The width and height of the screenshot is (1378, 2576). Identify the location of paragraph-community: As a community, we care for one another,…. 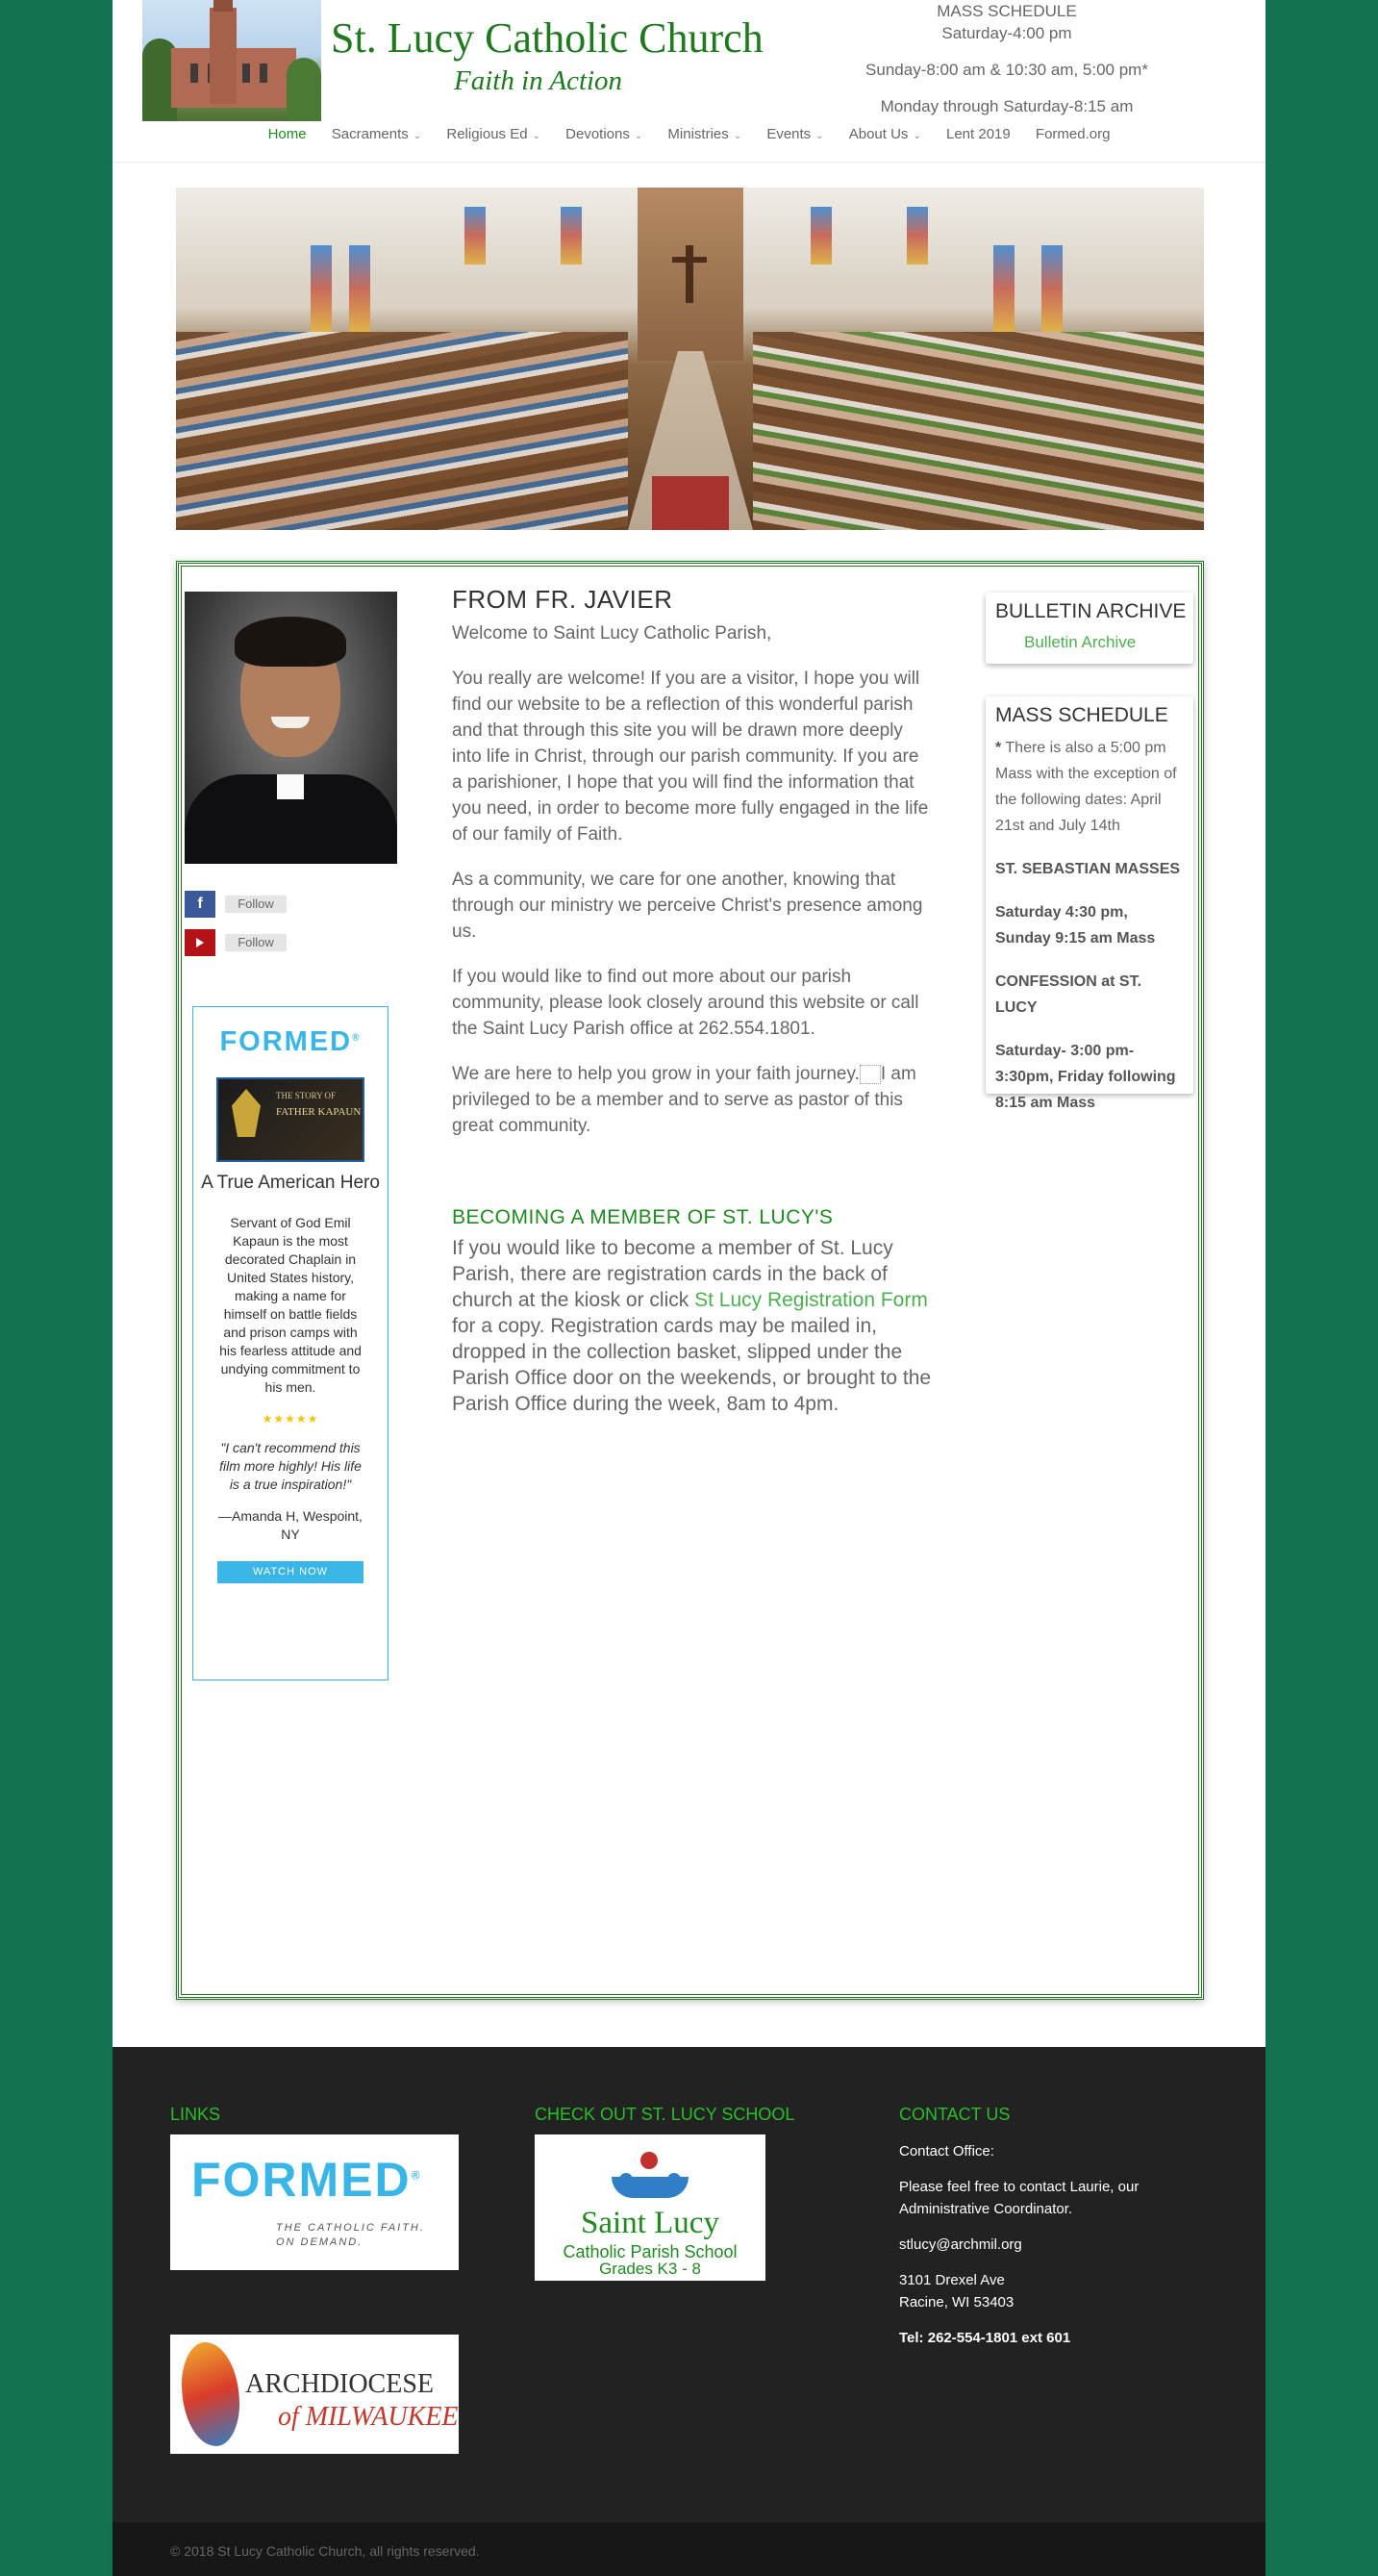
(688, 906).